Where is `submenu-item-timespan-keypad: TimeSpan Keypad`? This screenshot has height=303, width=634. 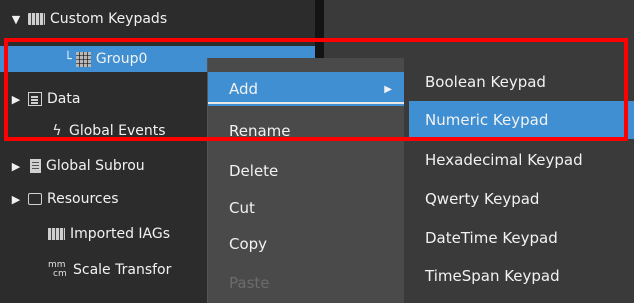 submenu-item-timespan-keypad: TimeSpan Keypad is located at coordinates (521, 276).